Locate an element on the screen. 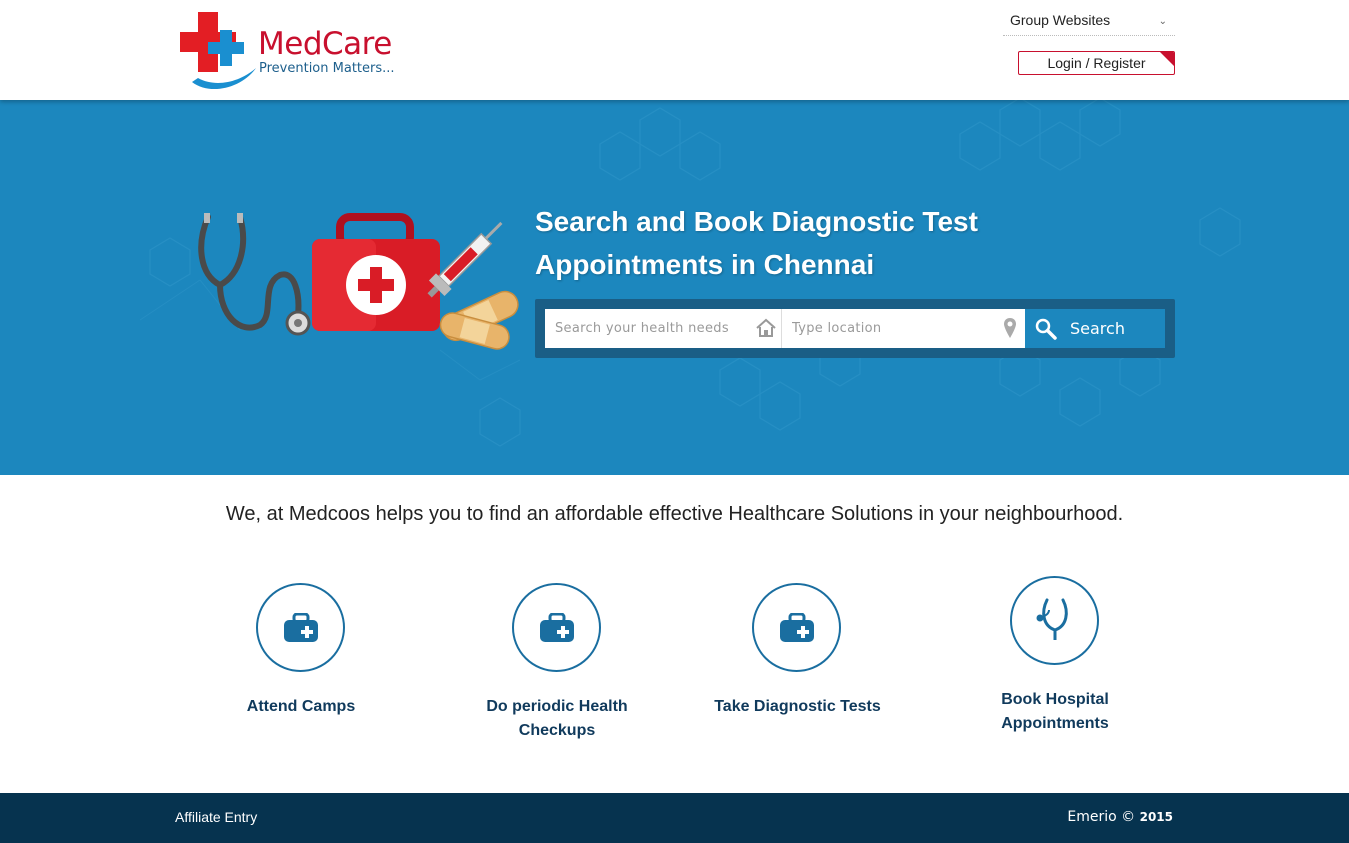  search-button-label: Search is located at coordinates (1097, 328).